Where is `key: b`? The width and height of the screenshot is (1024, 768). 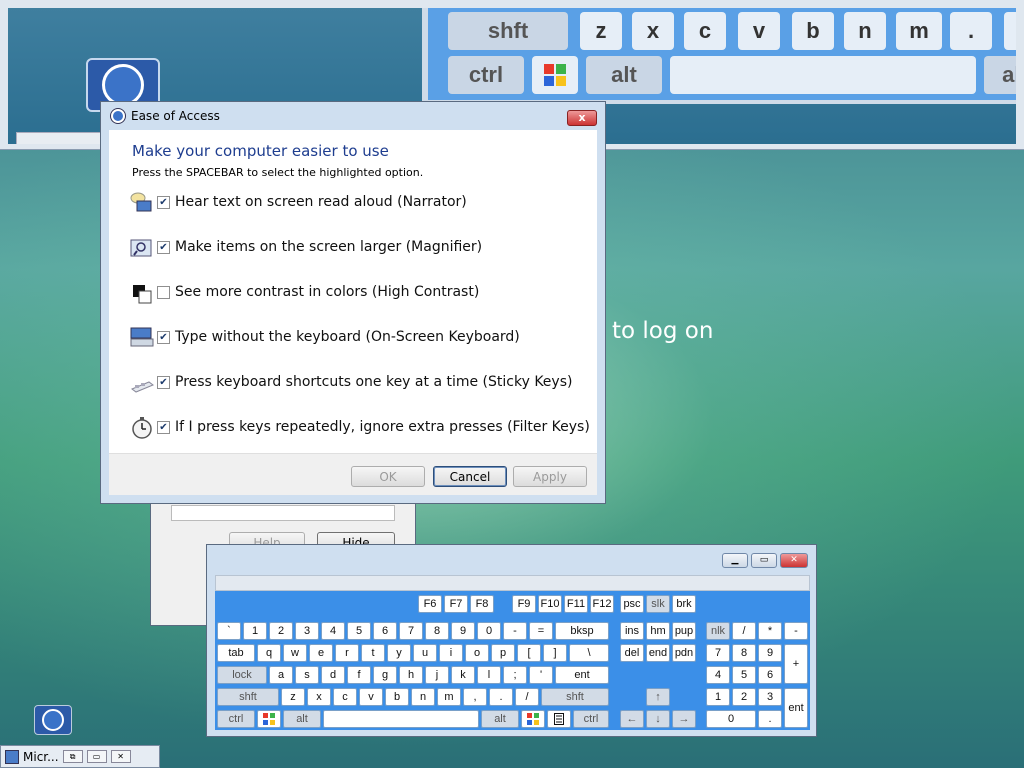 key: b is located at coordinates (397, 697).